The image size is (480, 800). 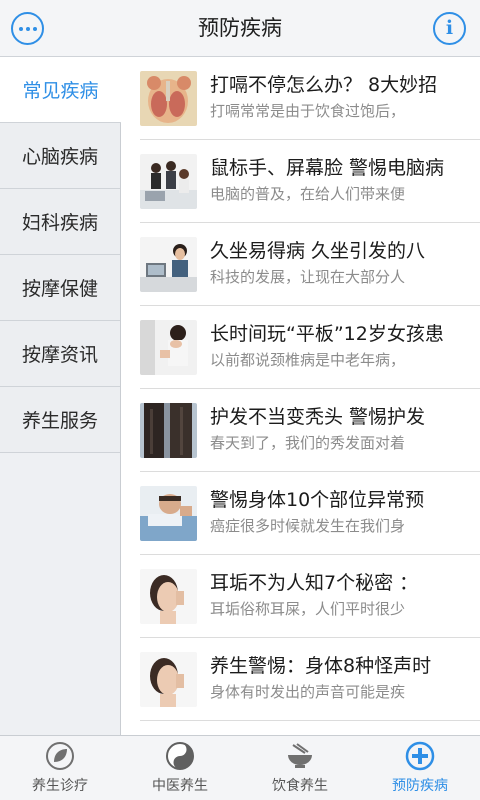 What do you see at coordinates (60, 756) in the screenshot?
I see `leaf-icon` at bounding box center [60, 756].